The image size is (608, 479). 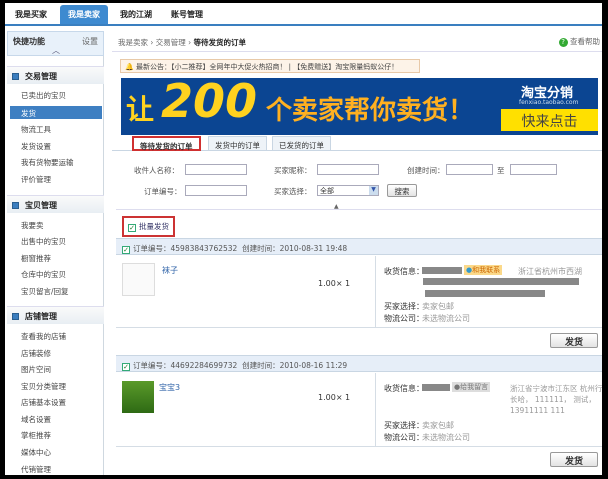 What do you see at coordinates (313, 365) in the screenshot?
I see `order-time: 2010-08-16 11:29` at bounding box center [313, 365].